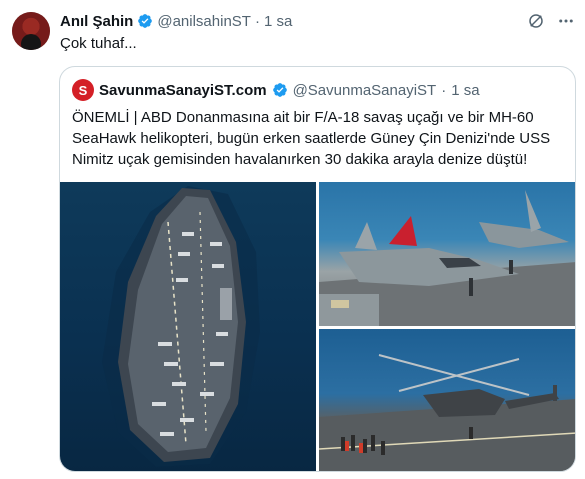  Describe the element at coordinates (536, 21) in the screenshot. I see `grok-icon` at that location.